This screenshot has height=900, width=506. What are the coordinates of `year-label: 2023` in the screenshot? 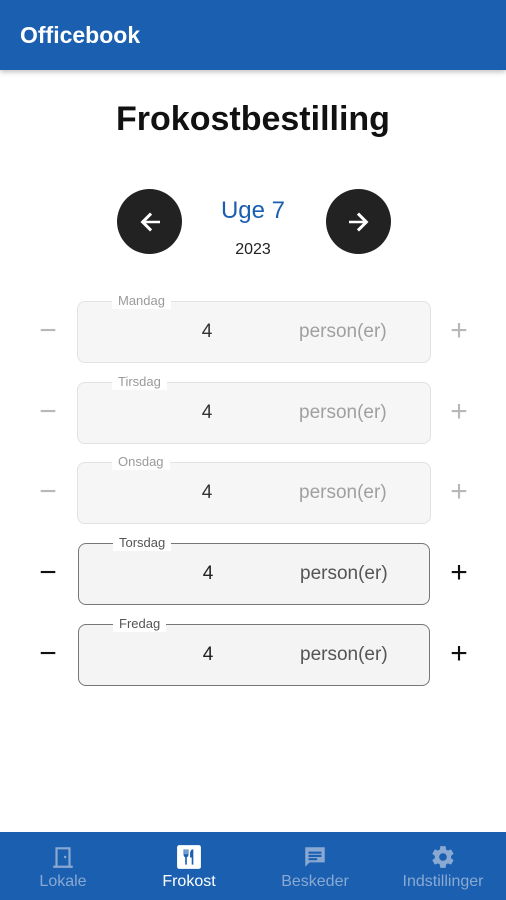 It's located at (253, 249).